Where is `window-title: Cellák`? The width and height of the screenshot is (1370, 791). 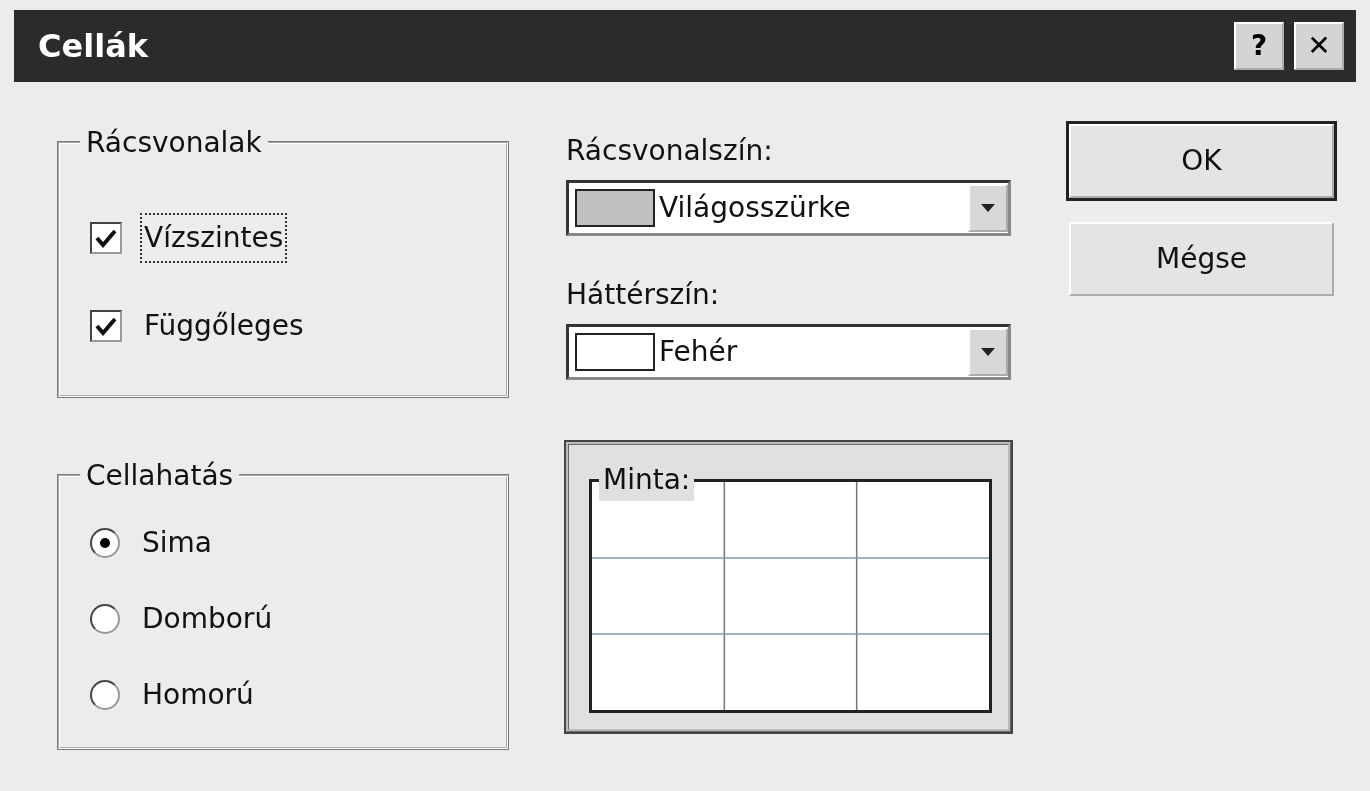
window-title: Cellák is located at coordinates (93, 46).